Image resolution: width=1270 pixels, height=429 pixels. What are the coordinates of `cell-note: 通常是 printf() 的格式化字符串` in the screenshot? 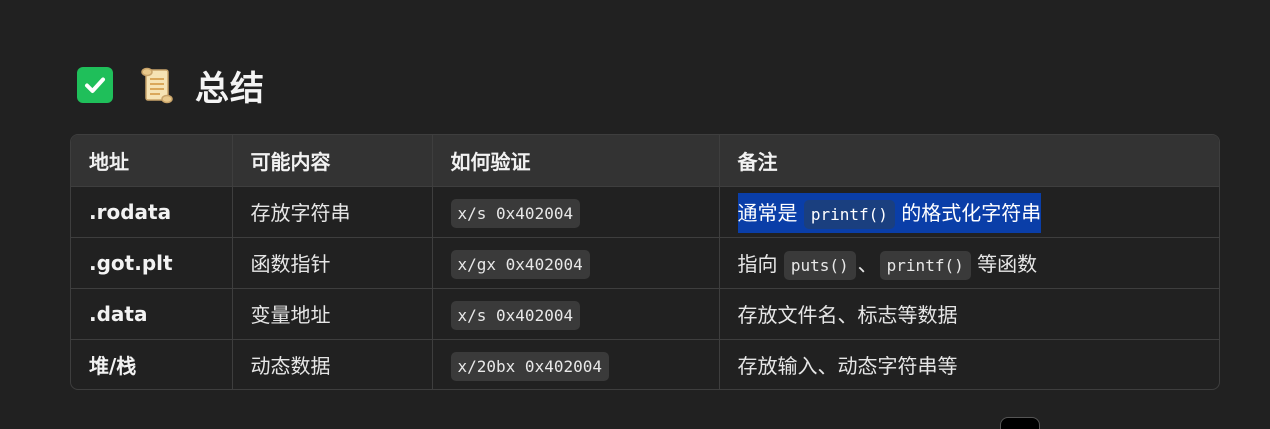 It's located at (969, 212).